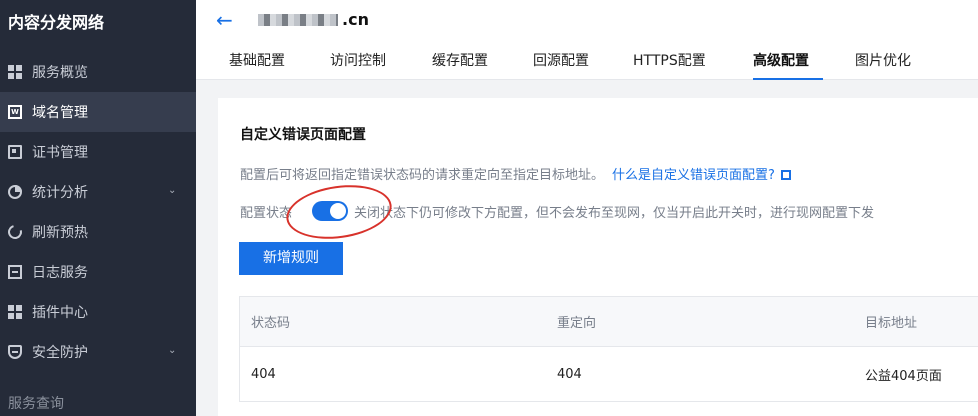  I want to click on table-row: 404 404 公益404页面, so click(609, 374).